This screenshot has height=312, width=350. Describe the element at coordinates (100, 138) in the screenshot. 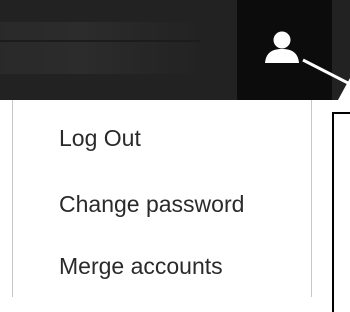

I see `menu-item-log-out: Log Out` at that location.